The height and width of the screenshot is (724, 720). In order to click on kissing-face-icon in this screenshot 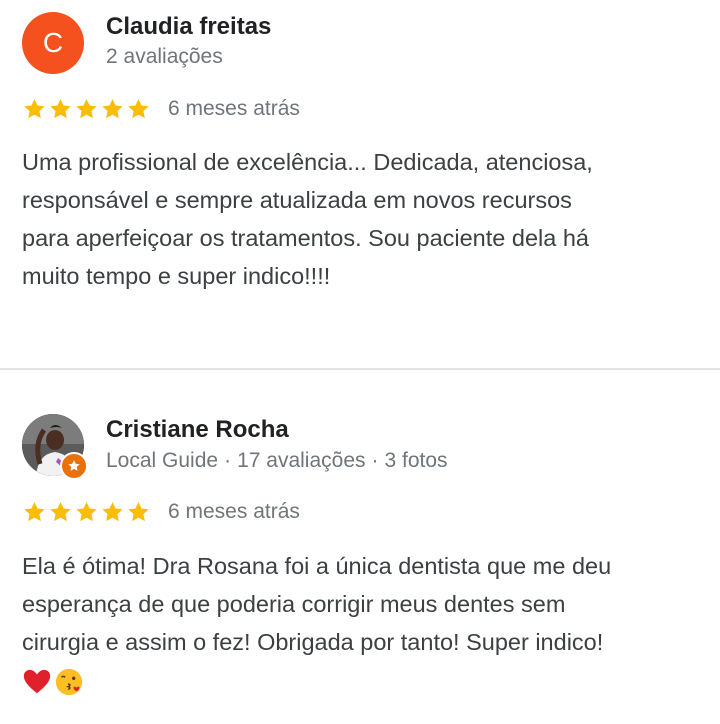, I will do `click(69, 681)`.